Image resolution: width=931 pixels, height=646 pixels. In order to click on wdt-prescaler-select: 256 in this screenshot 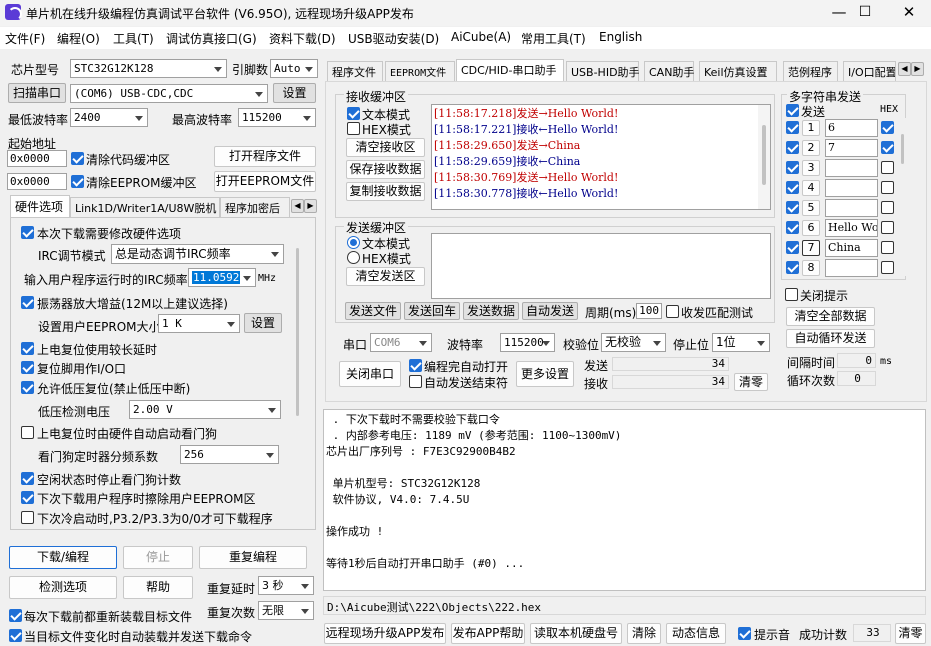, I will do `click(229, 454)`.